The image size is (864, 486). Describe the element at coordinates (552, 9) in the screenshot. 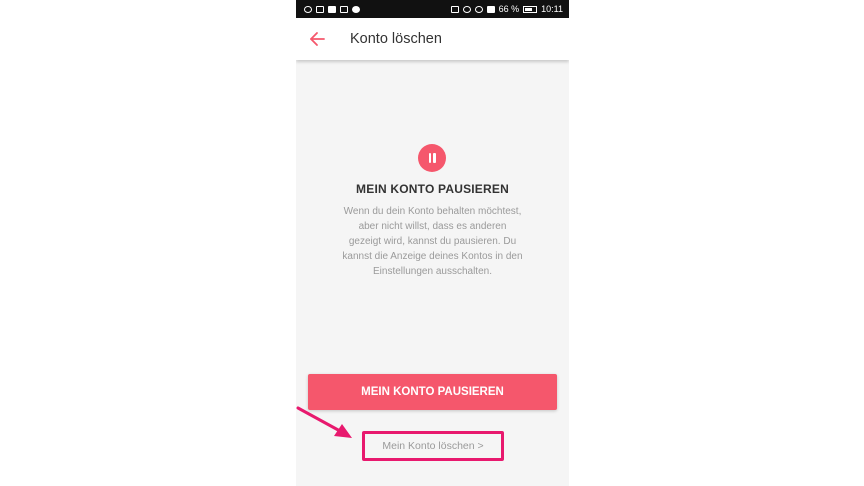

I see `status-time: 10:11` at that location.